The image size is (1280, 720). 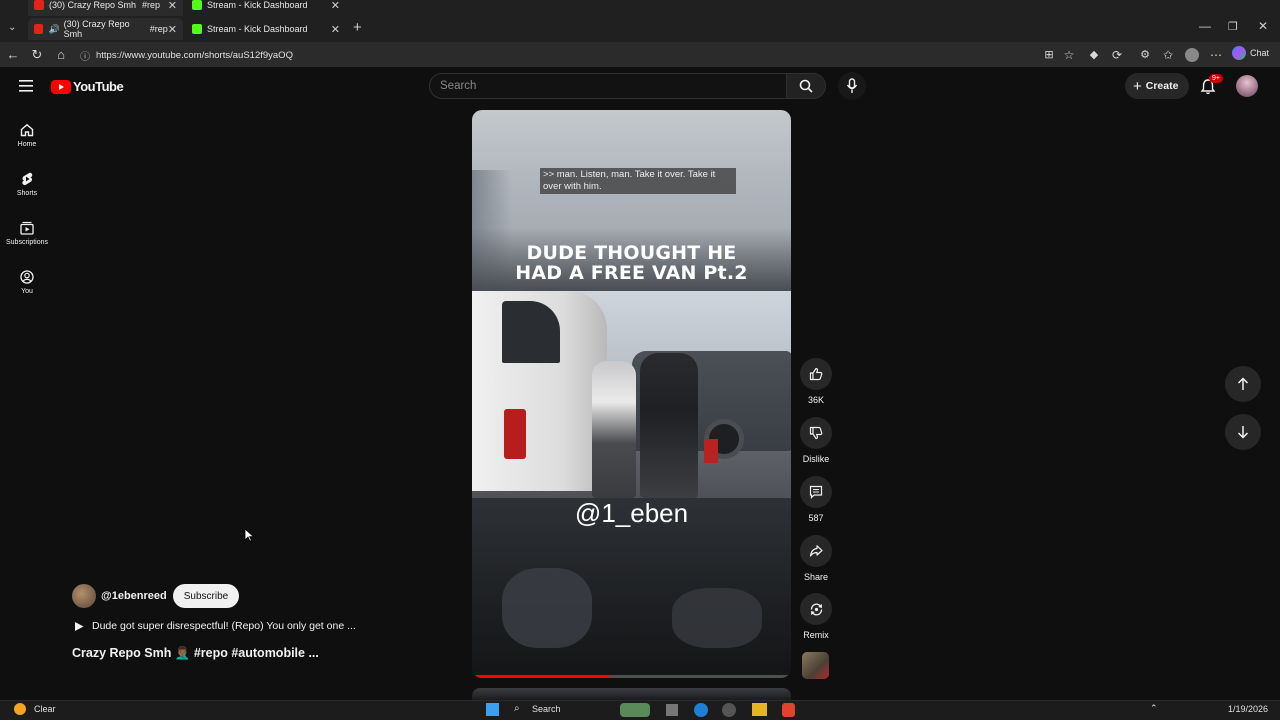 I want to click on sidebar-item-home: Home, so click(x=27, y=135).